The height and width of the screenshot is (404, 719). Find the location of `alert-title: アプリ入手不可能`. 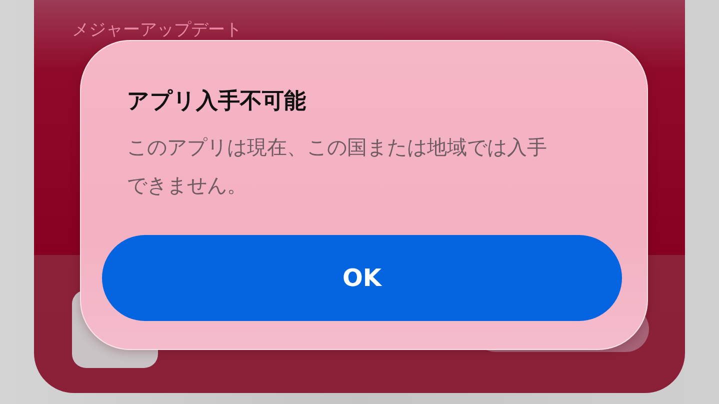

alert-title: アプリ入手不可能 is located at coordinates (217, 102).